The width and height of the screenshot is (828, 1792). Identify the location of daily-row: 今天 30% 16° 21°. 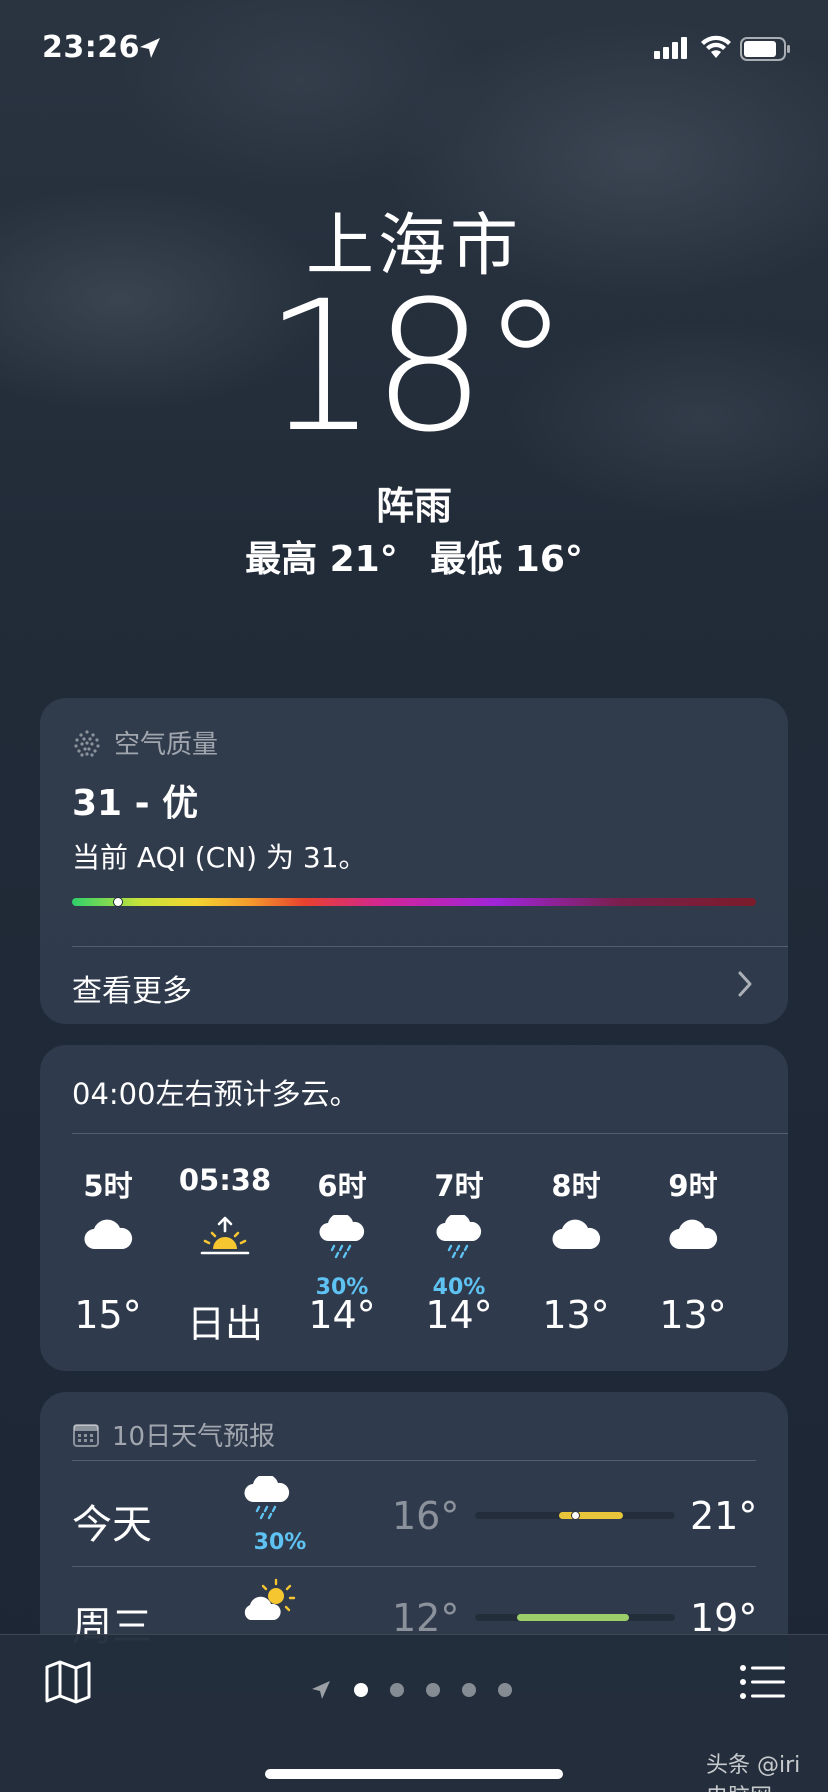
(414, 1516).